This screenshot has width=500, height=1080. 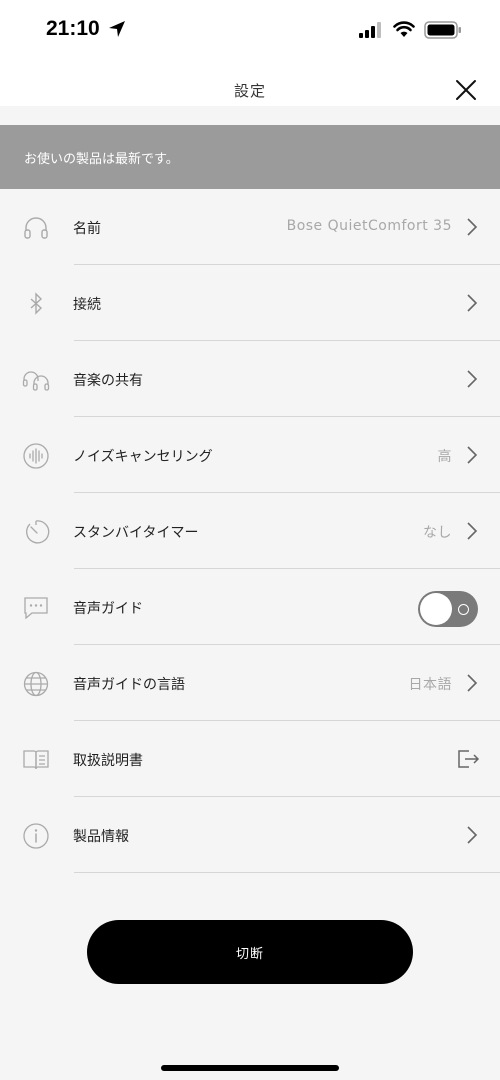 What do you see at coordinates (87, 229) in the screenshot?
I see `setting-label: 名前` at bounding box center [87, 229].